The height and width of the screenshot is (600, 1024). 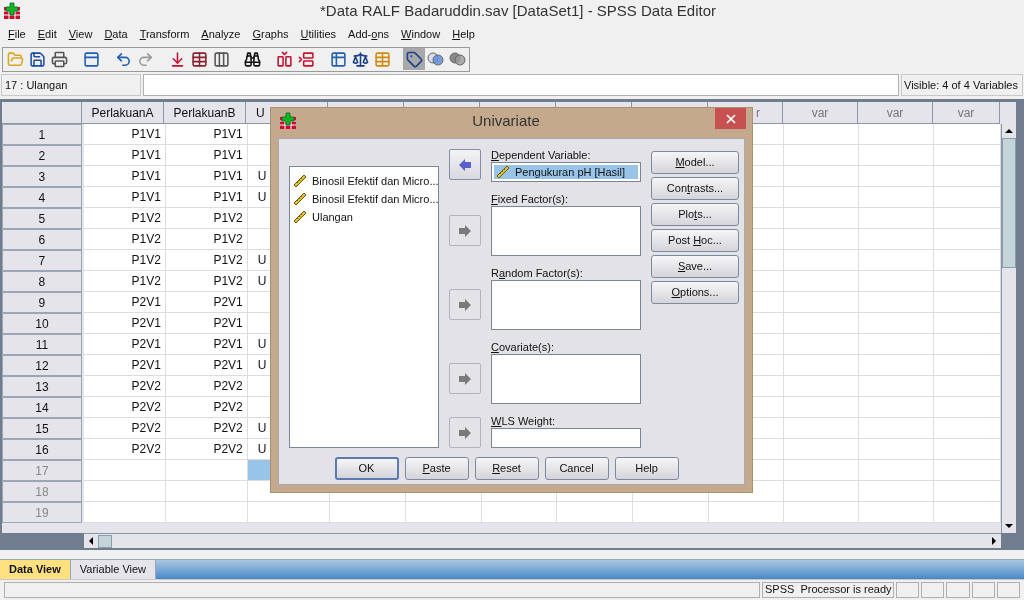 What do you see at coordinates (42, 407) in the screenshot?
I see `row-header: 14` at bounding box center [42, 407].